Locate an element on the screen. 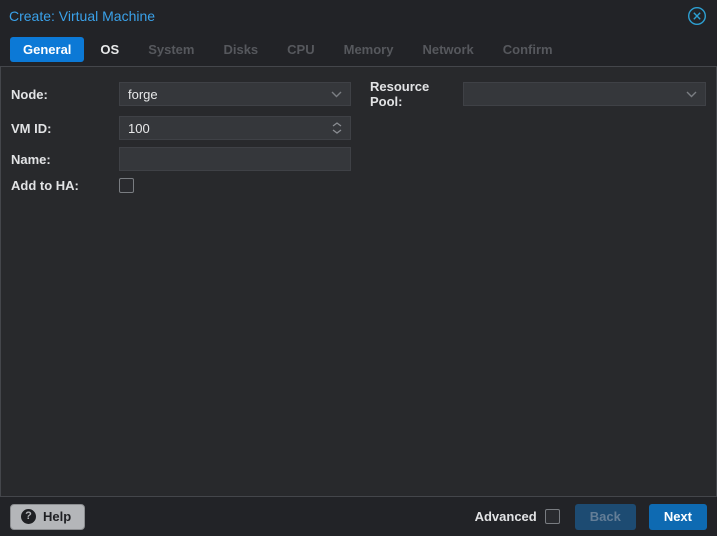  close-button is located at coordinates (697, 16).